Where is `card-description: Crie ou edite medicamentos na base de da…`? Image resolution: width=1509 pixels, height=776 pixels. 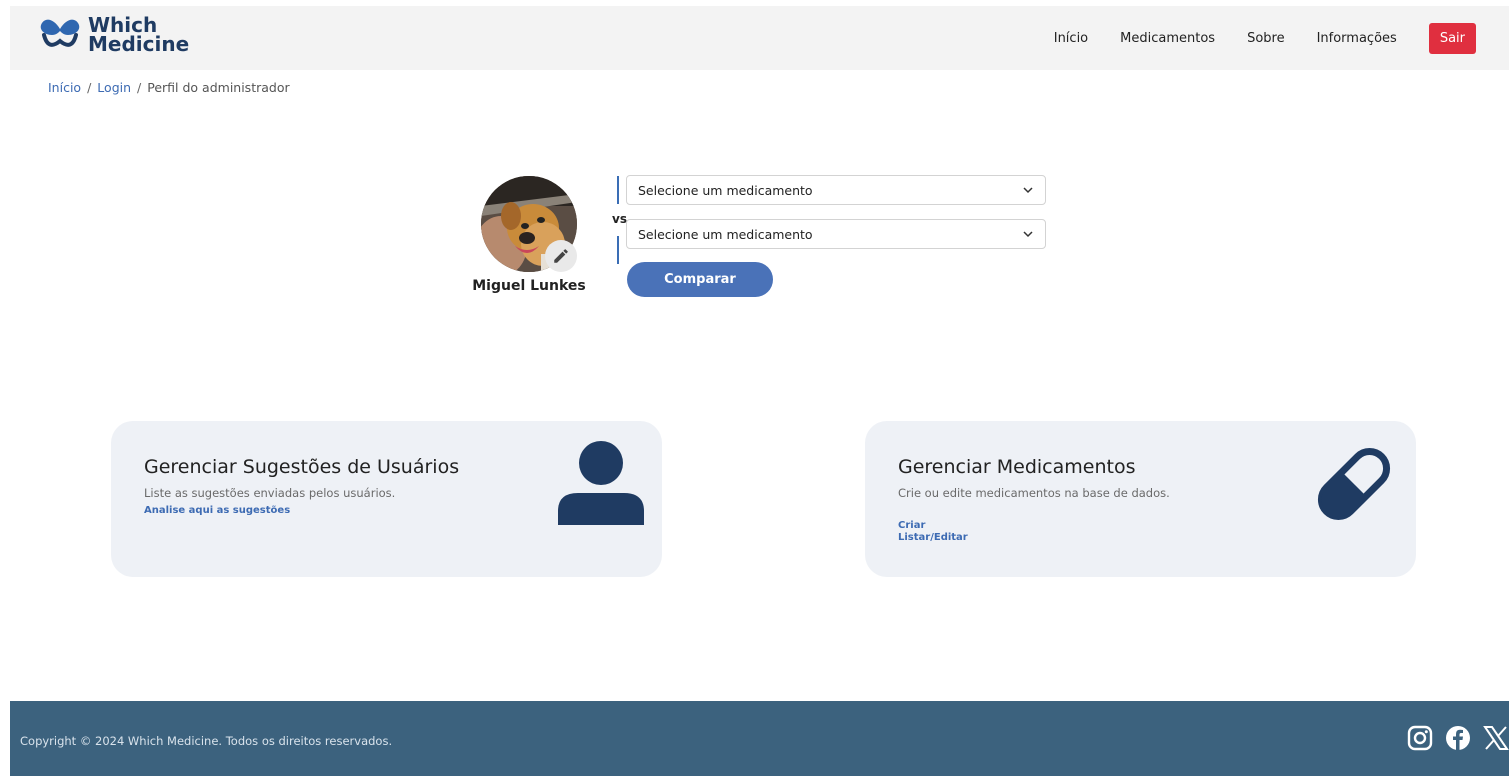
card-description: Crie ou edite medicamentos na base de da… is located at coordinates (1034, 493).